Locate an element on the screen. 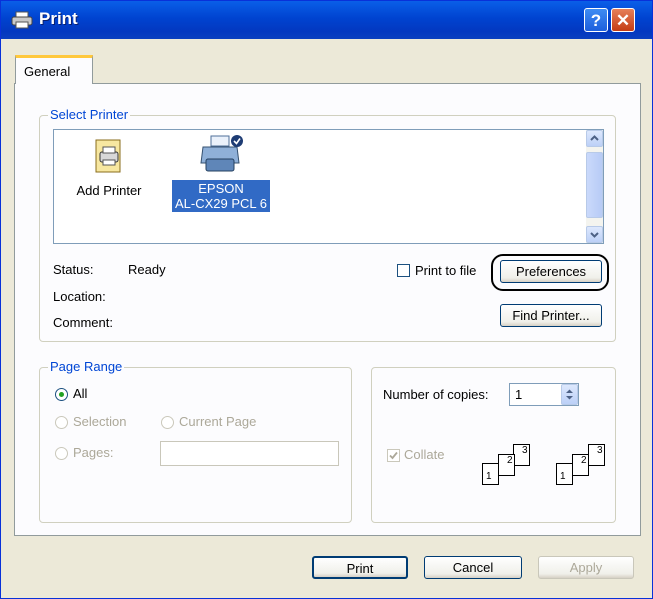 The height and width of the screenshot is (599, 653). radio-all is located at coordinates (61, 394).